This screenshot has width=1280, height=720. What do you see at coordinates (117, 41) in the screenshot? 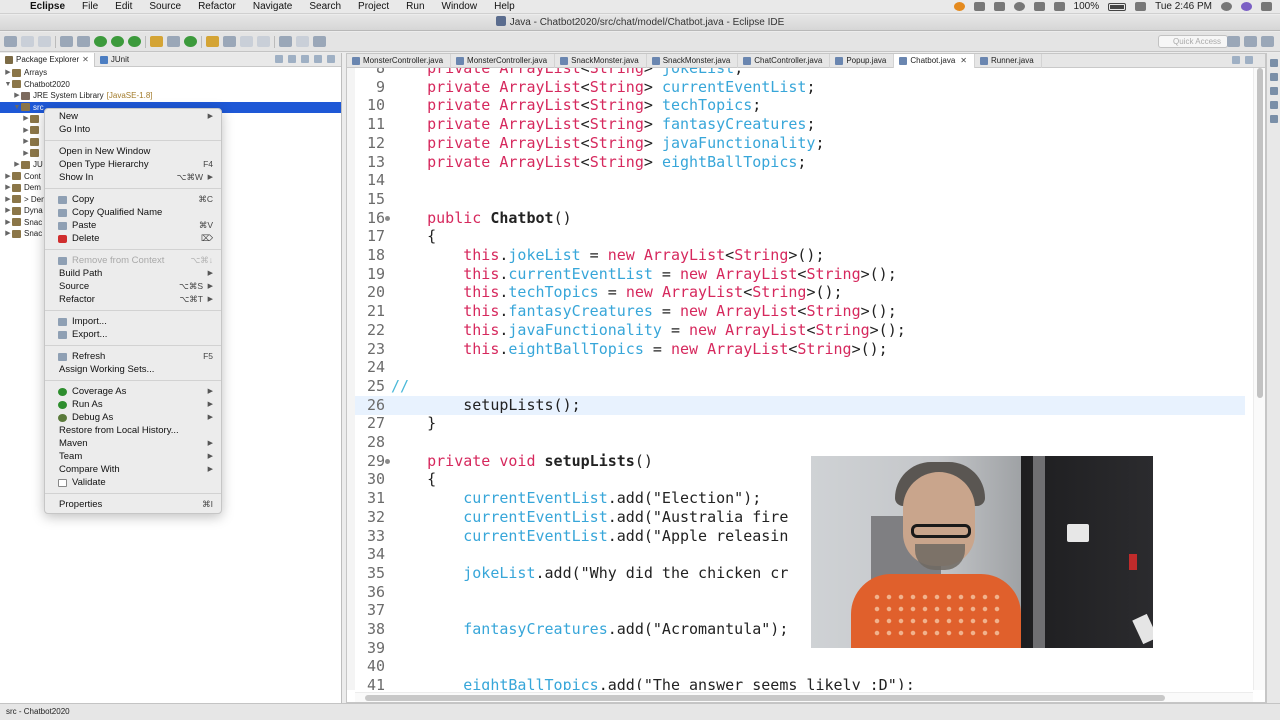
I see `coverage-icon` at bounding box center [117, 41].